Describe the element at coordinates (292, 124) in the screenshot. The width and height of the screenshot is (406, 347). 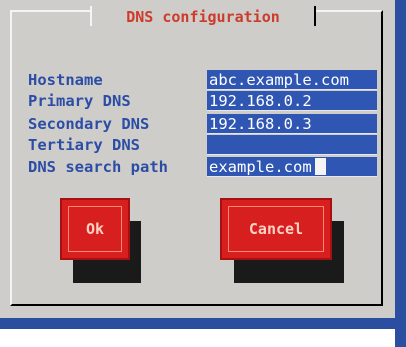
I see `secondary-dns-field: 192.168.0.3` at that location.